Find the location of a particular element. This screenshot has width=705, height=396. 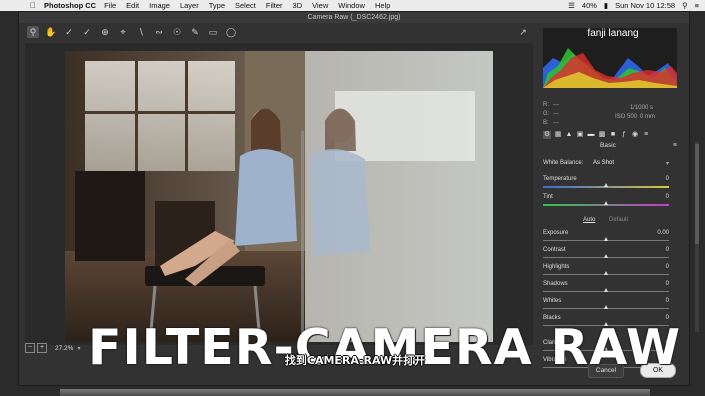

adjustment-brush-icon: ✎ is located at coordinates (195, 32).